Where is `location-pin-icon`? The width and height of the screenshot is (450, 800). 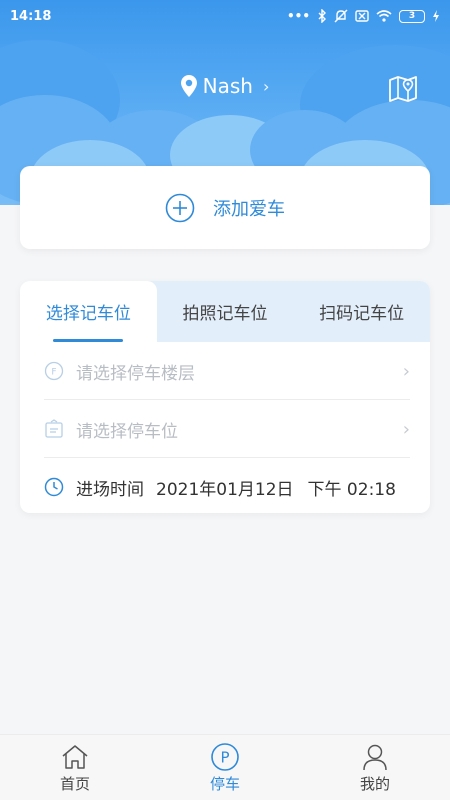 location-pin-icon is located at coordinates (188, 86).